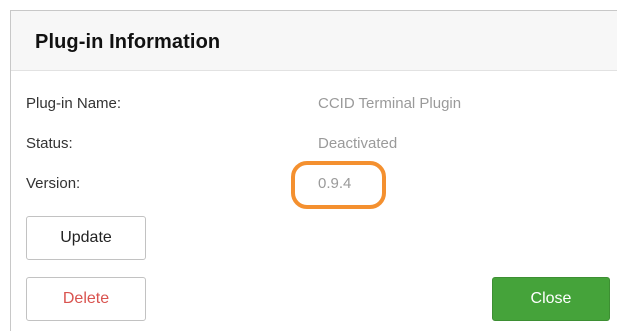  What do you see at coordinates (358, 143) in the screenshot?
I see `status-value: Deactivated` at bounding box center [358, 143].